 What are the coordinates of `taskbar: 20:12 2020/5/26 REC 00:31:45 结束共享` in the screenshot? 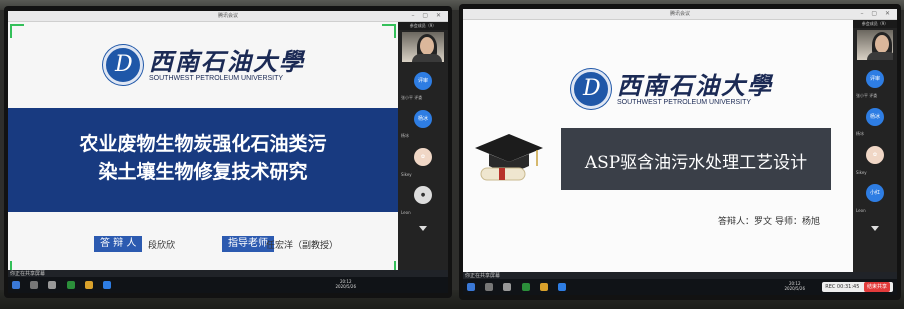 It's located at (680, 287).